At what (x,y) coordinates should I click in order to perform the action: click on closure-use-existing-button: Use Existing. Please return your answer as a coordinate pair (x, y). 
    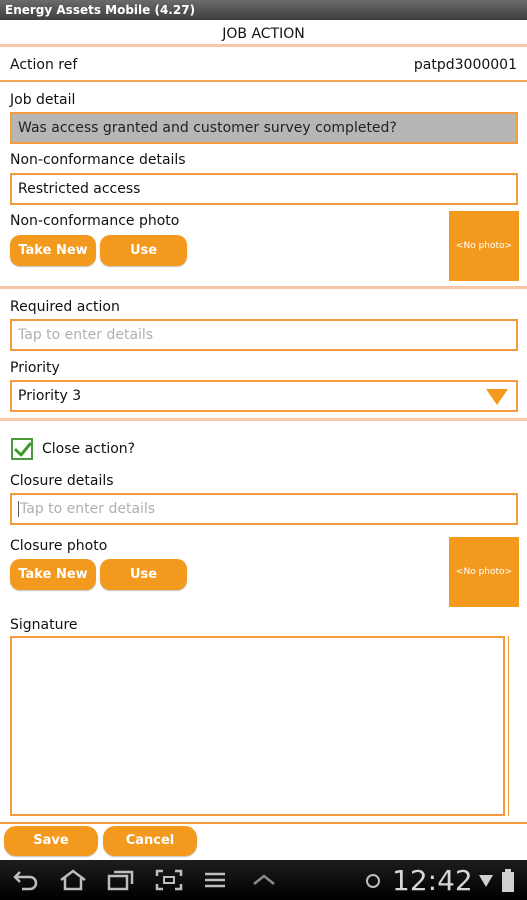
    Looking at the image, I should click on (143, 586).